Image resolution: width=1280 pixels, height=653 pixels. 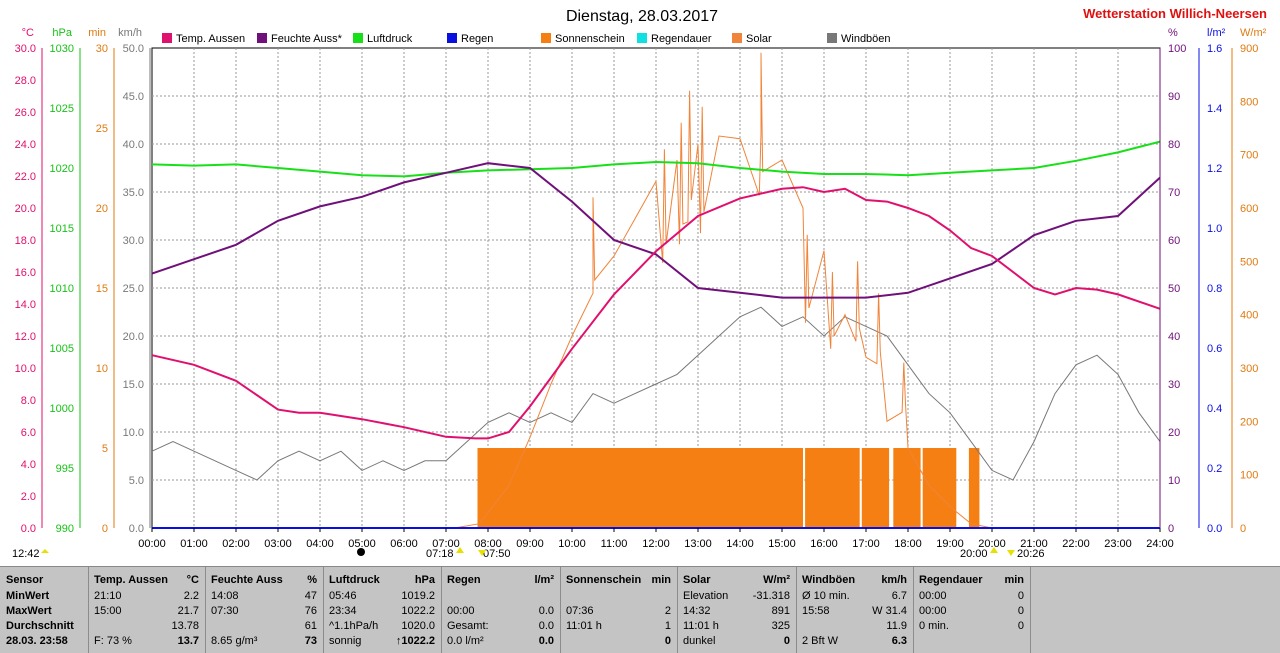 I want to click on axis-tick-label-x: 16:00, so click(x=824, y=544).